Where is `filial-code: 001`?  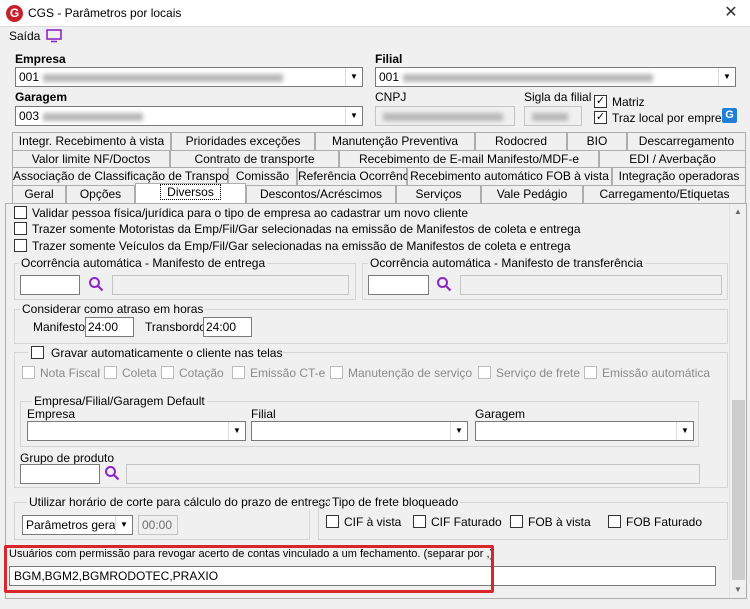
filial-code: 001 is located at coordinates (389, 77).